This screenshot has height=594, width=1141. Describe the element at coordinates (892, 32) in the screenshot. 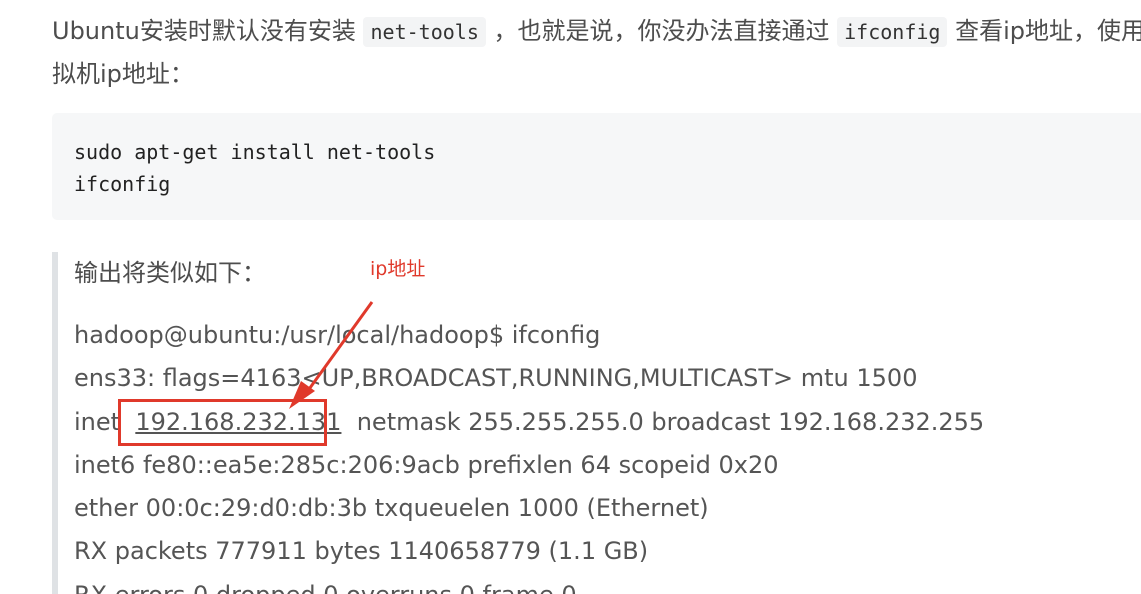

I see `ifconfig-inline-code: ifconfig` at that location.